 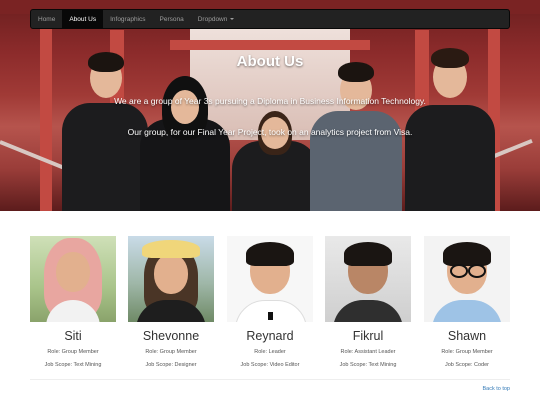 What do you see at coordinates (232, 19) in the screenshot?
I see `caret-down-icon` at bounding box center [232, 19].